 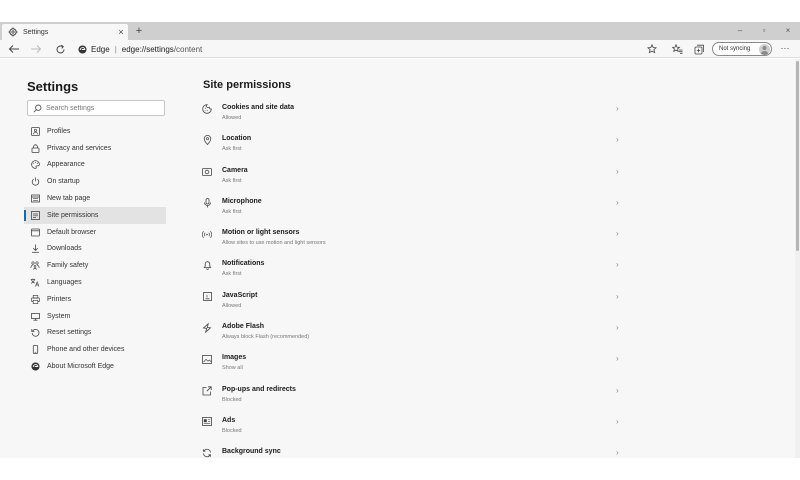 What do you see at coordinates (417, 211) in the screenshot?
I see `permission-microphone: Microphone Ask first ›` at bounding box center [417, 211].